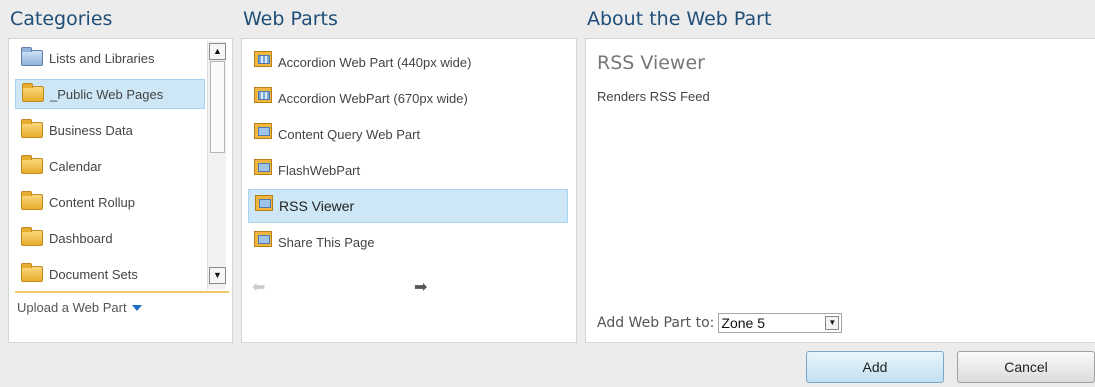 This screenshot has height=387, width=1095. I want to click on category-item-business-data: Business Data, so click(110, 130).